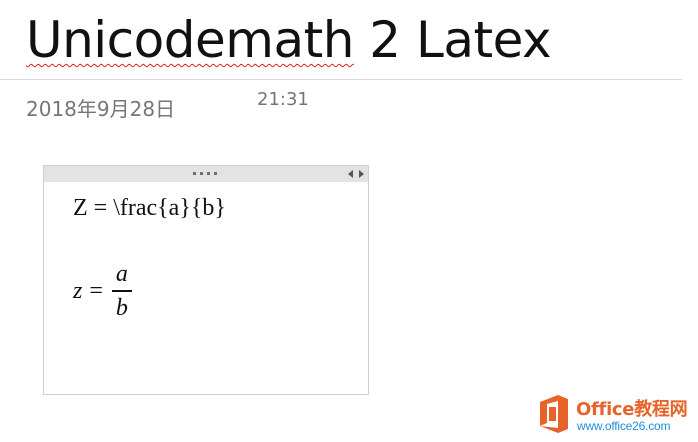  I want to click on watermark-name: Office教程网, so click(632, 409).